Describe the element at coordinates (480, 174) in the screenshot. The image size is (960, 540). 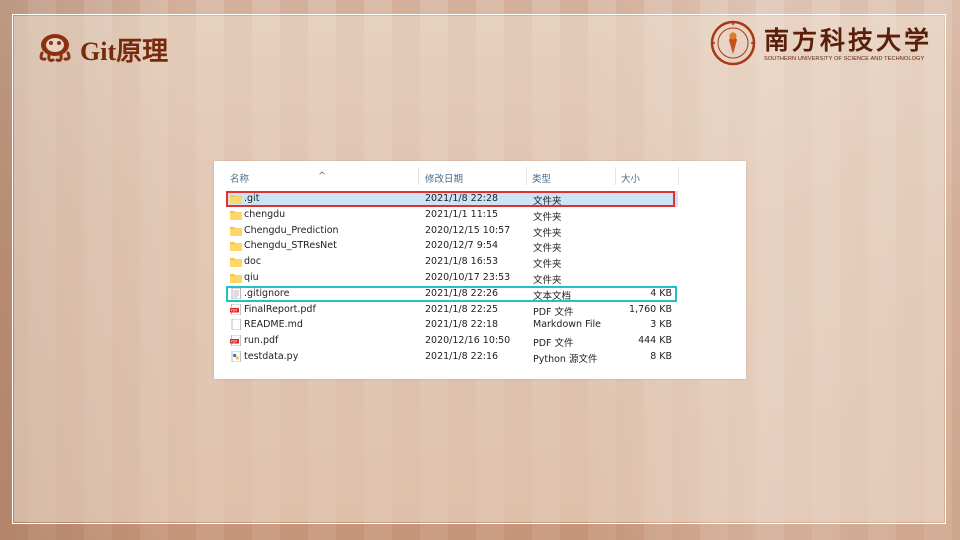
I see `column-header-bar: 名称 ^ 修改日期 类型 大小` at that location.